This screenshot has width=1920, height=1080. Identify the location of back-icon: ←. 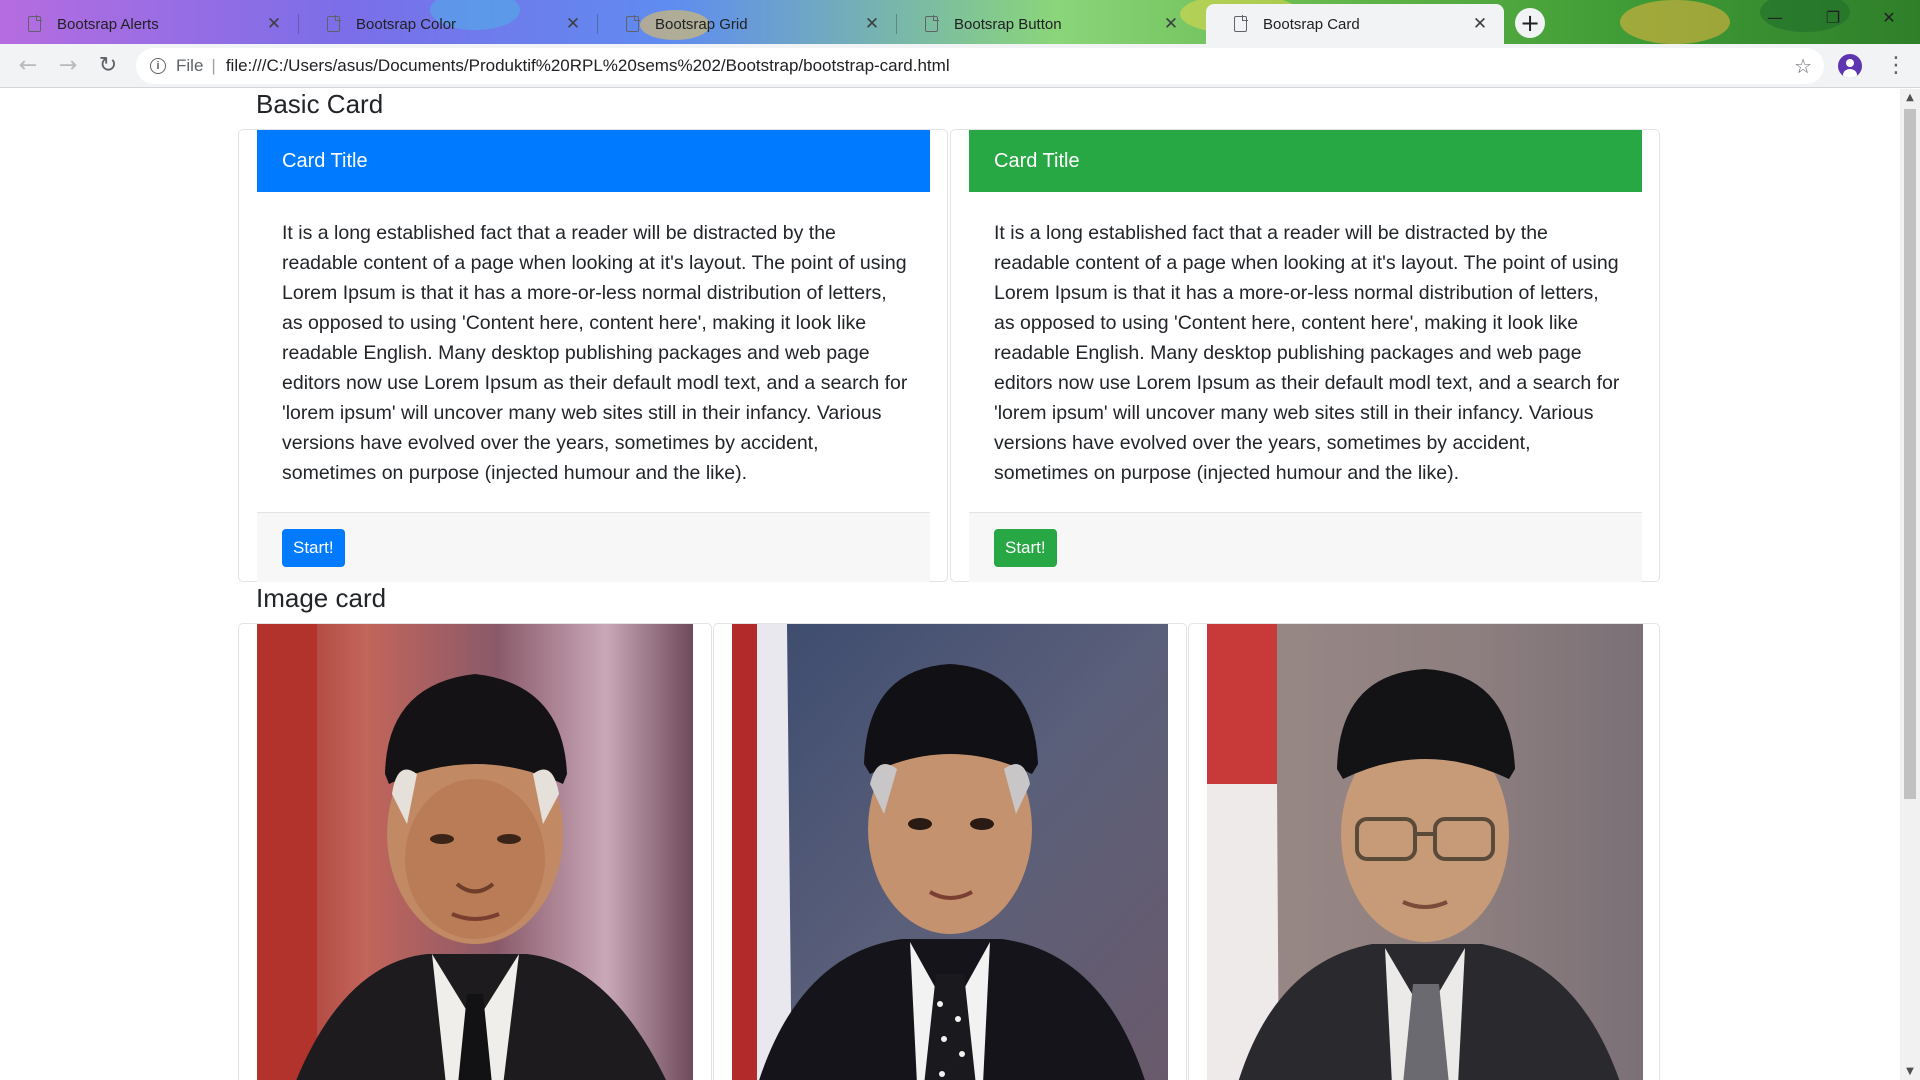
(28, 66).